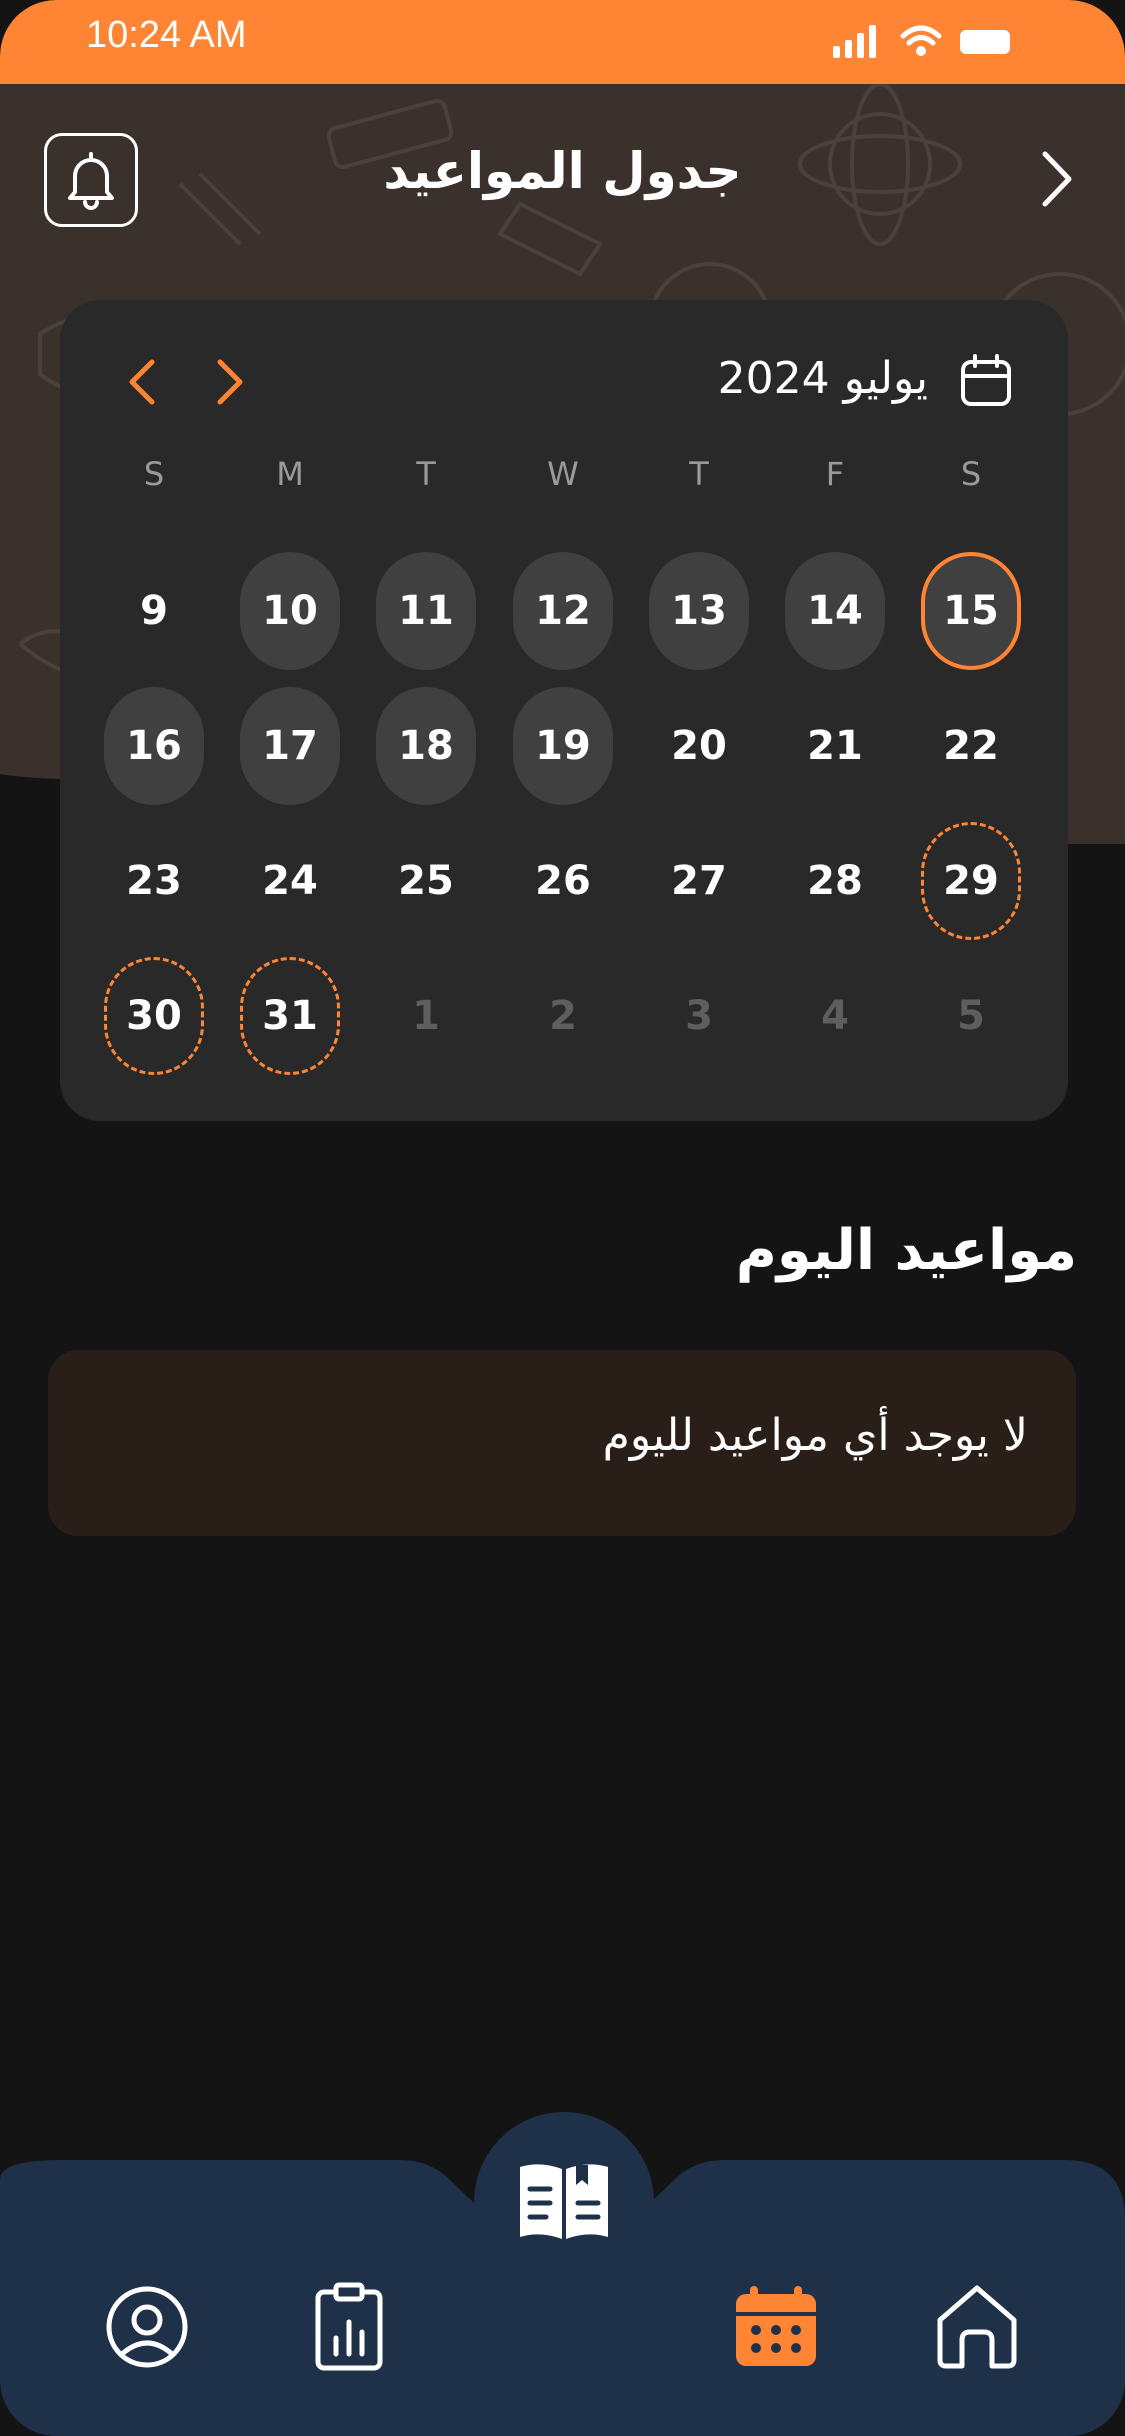 This screenshot has width=1125, height=2436. Describe the element at coordinates (822, 378) in the screenshot. I see `month-label: يوليو 2024` at that location.